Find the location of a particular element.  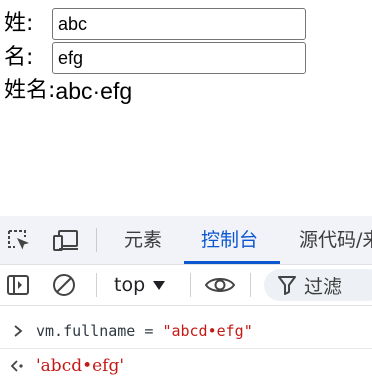

eye-icon is located at coordinates (220, 285).